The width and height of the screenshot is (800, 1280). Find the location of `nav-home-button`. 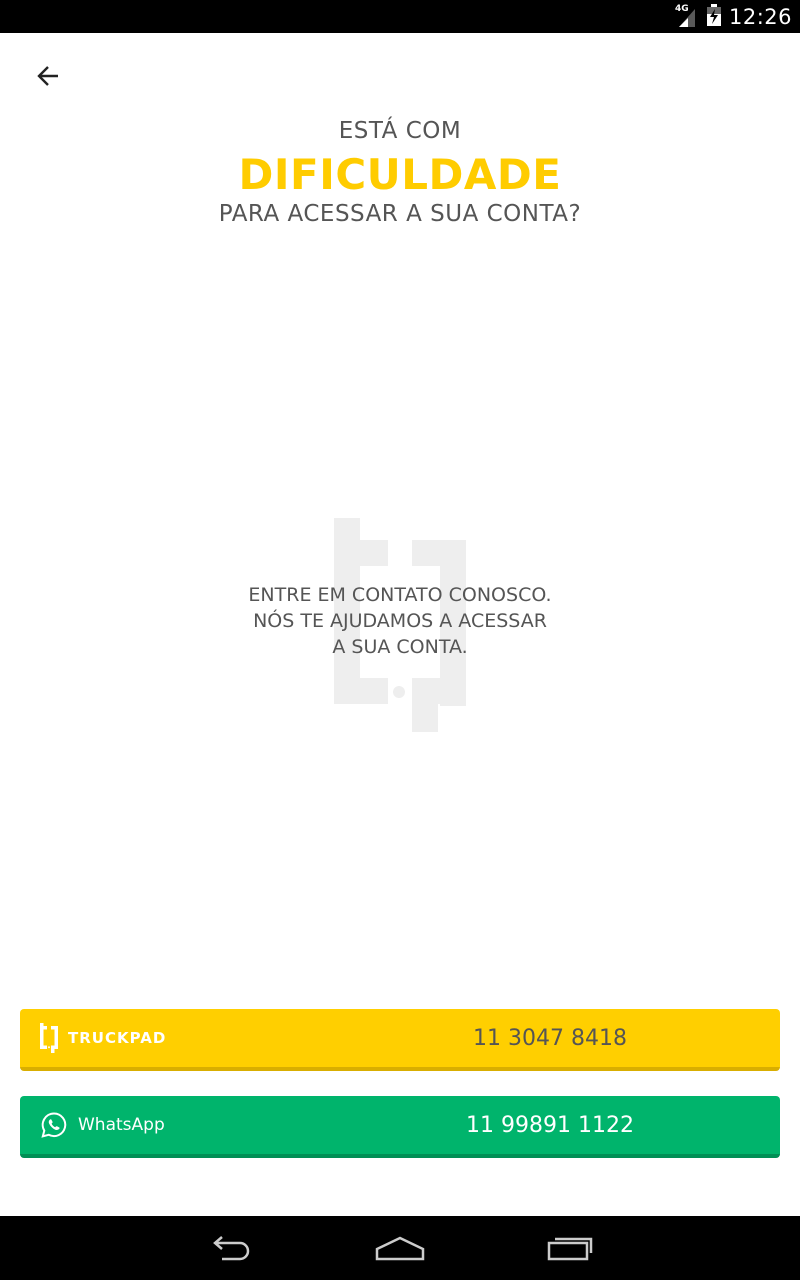

nav-home-button is located at coordinates (400, 1248).